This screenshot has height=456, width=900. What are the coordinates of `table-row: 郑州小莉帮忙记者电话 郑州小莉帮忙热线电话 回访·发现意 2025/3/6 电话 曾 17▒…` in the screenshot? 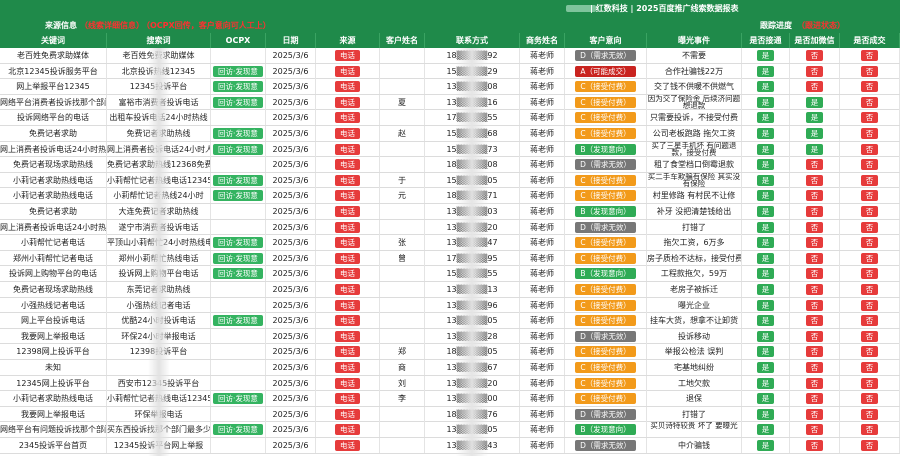 It's located at (450, 258).